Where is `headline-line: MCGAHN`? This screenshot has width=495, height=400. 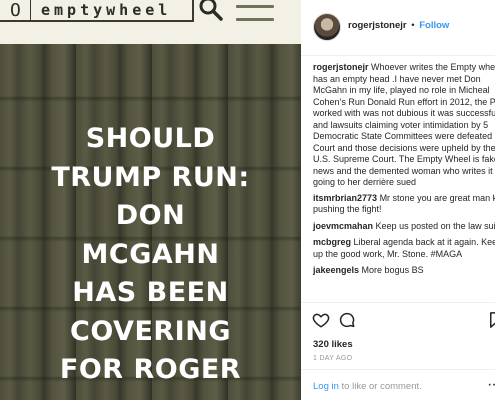 headline-line: MCGAHN is located at coordinates (150, 254).